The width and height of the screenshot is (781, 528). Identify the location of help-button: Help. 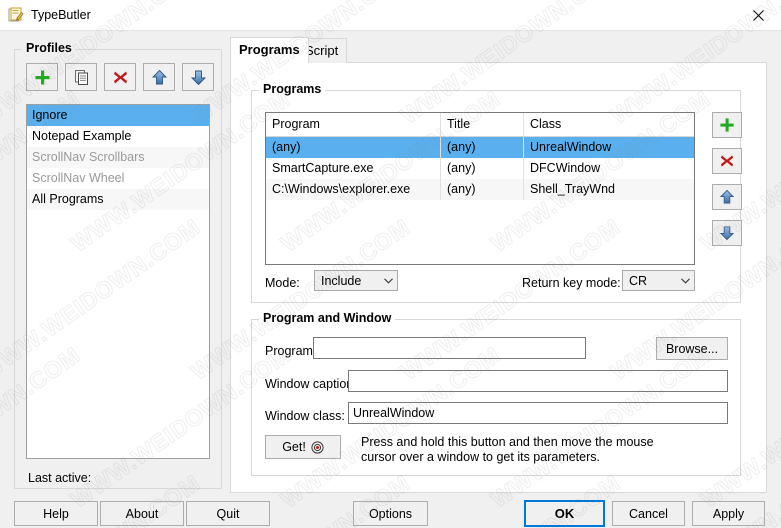
(56, 513).